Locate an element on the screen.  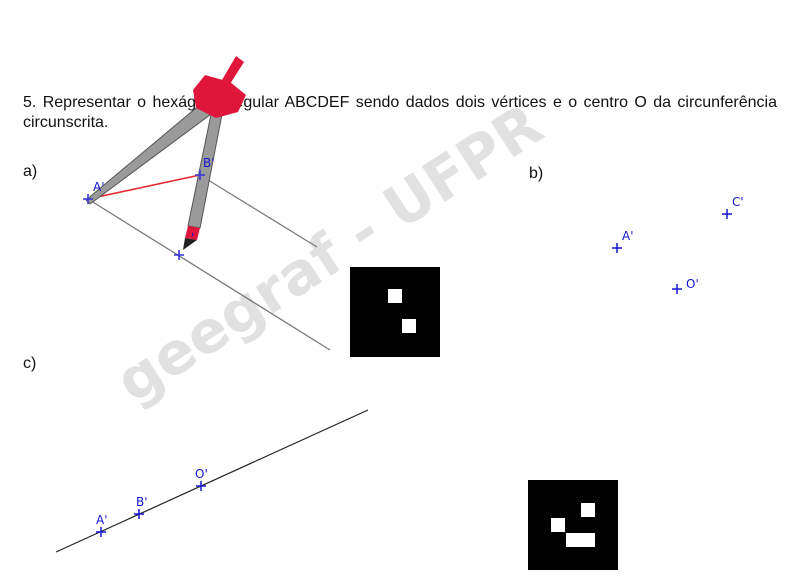
part-b-figure: A' C' O' is located at coordinates (678, 244).